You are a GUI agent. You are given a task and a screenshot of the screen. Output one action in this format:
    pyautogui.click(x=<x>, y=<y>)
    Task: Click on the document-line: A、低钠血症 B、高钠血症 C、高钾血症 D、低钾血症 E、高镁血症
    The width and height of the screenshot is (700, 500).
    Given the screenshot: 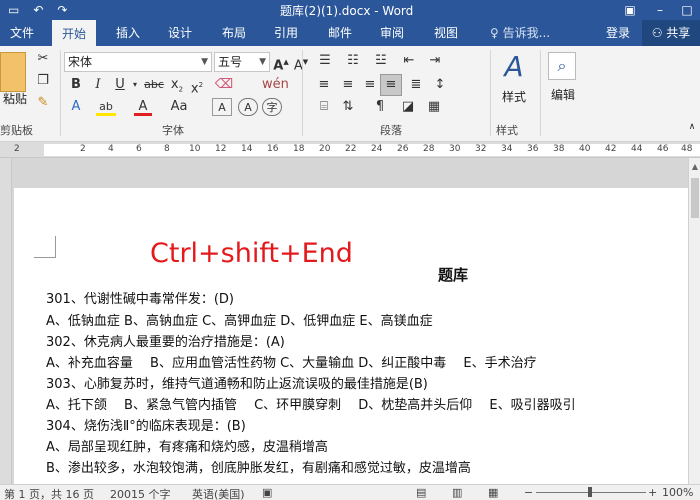 What is the action you would take?
    pyautogui.click(x=239, y=319)
    